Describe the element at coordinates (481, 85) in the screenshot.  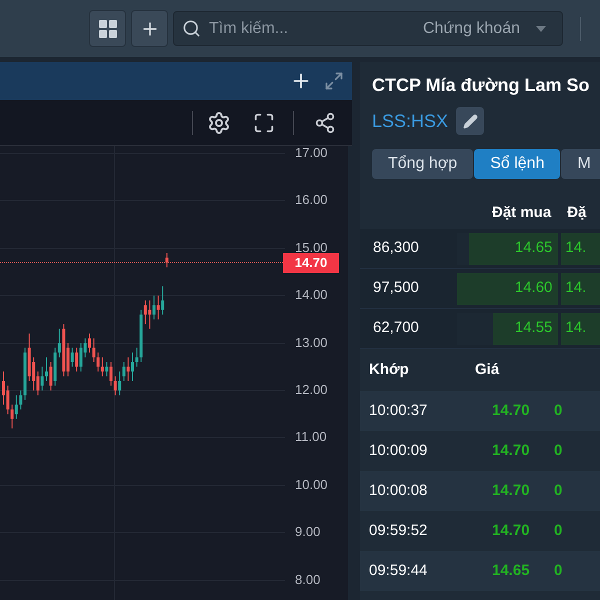
I see `stock-title: CTCP Mía đường Lam So` at that location.